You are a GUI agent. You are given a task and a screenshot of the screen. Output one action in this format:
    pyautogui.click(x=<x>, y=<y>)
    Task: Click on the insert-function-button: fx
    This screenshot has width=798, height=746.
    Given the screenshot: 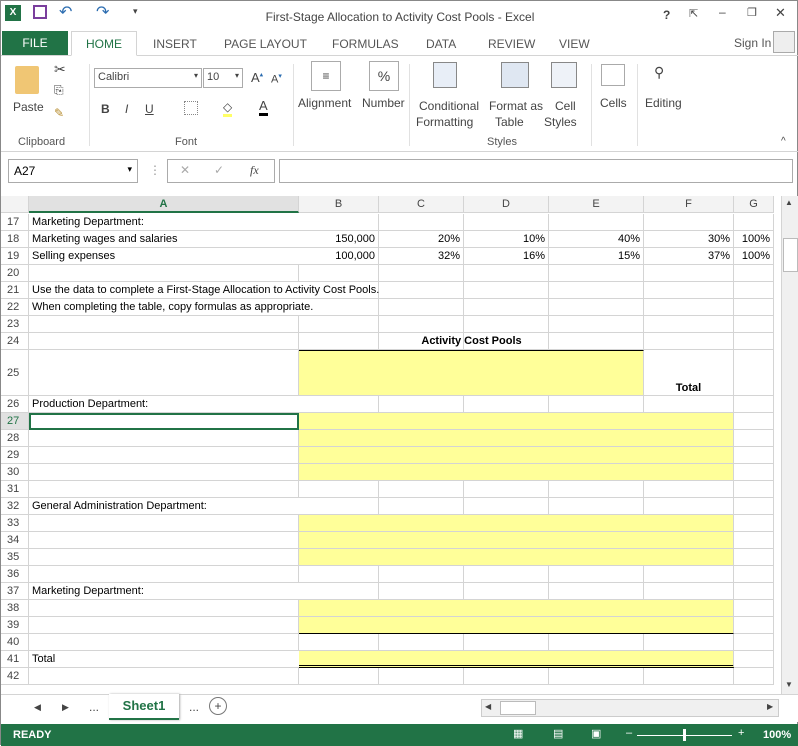 What is the action you would take?
    pyautogui.click(x=254, y=170)
    